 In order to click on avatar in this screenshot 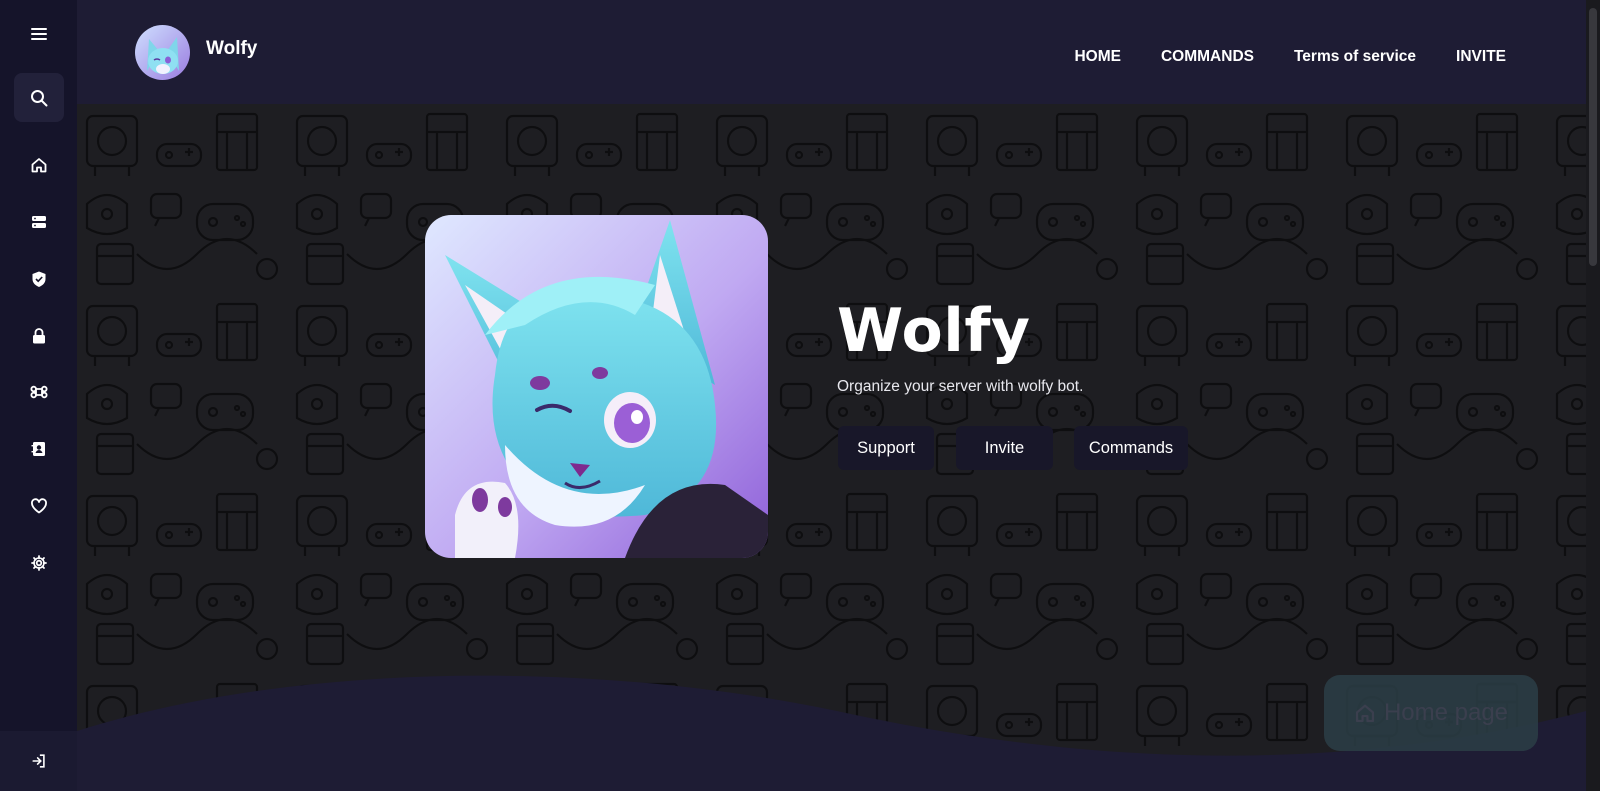, I will do `click(162, 52)`.